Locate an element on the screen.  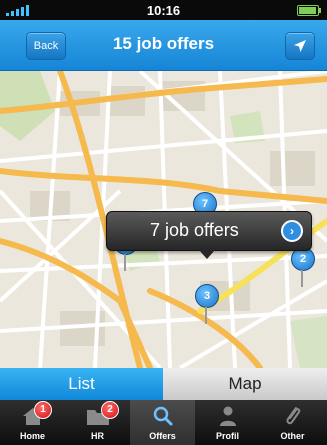
tab-label: HR is located at coordinates (97, 436).